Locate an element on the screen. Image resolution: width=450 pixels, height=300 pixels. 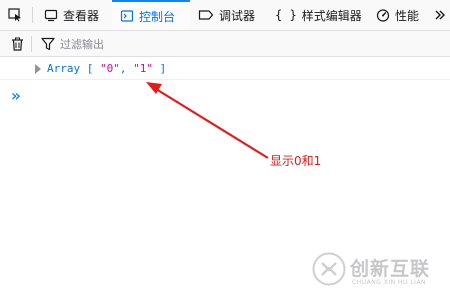
watermark-subtext: CHUANG XIN HU LIAN is located at coordinates (389, 282).